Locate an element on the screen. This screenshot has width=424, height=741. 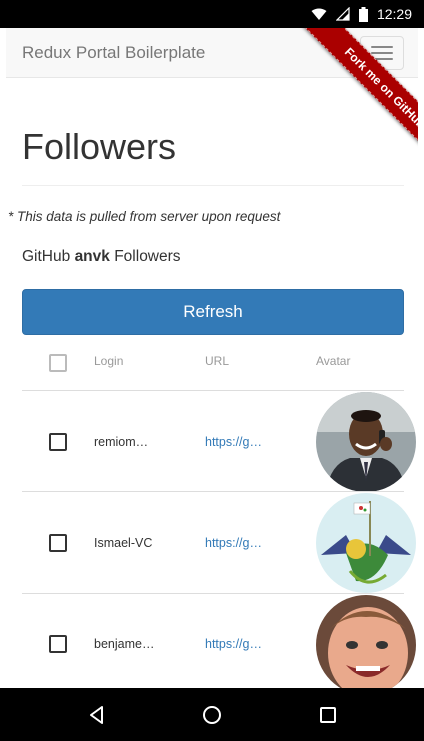
wifi-icon is located at coordinates (319, 14).